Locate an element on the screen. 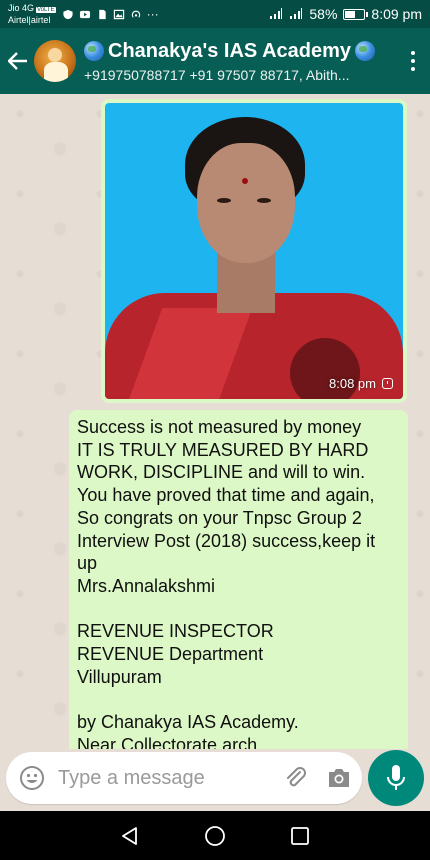 The width and height of the screenshot is (430, 860). chat-title-row: Chanakya's IAS Academy is located at coordinates (240, 51).